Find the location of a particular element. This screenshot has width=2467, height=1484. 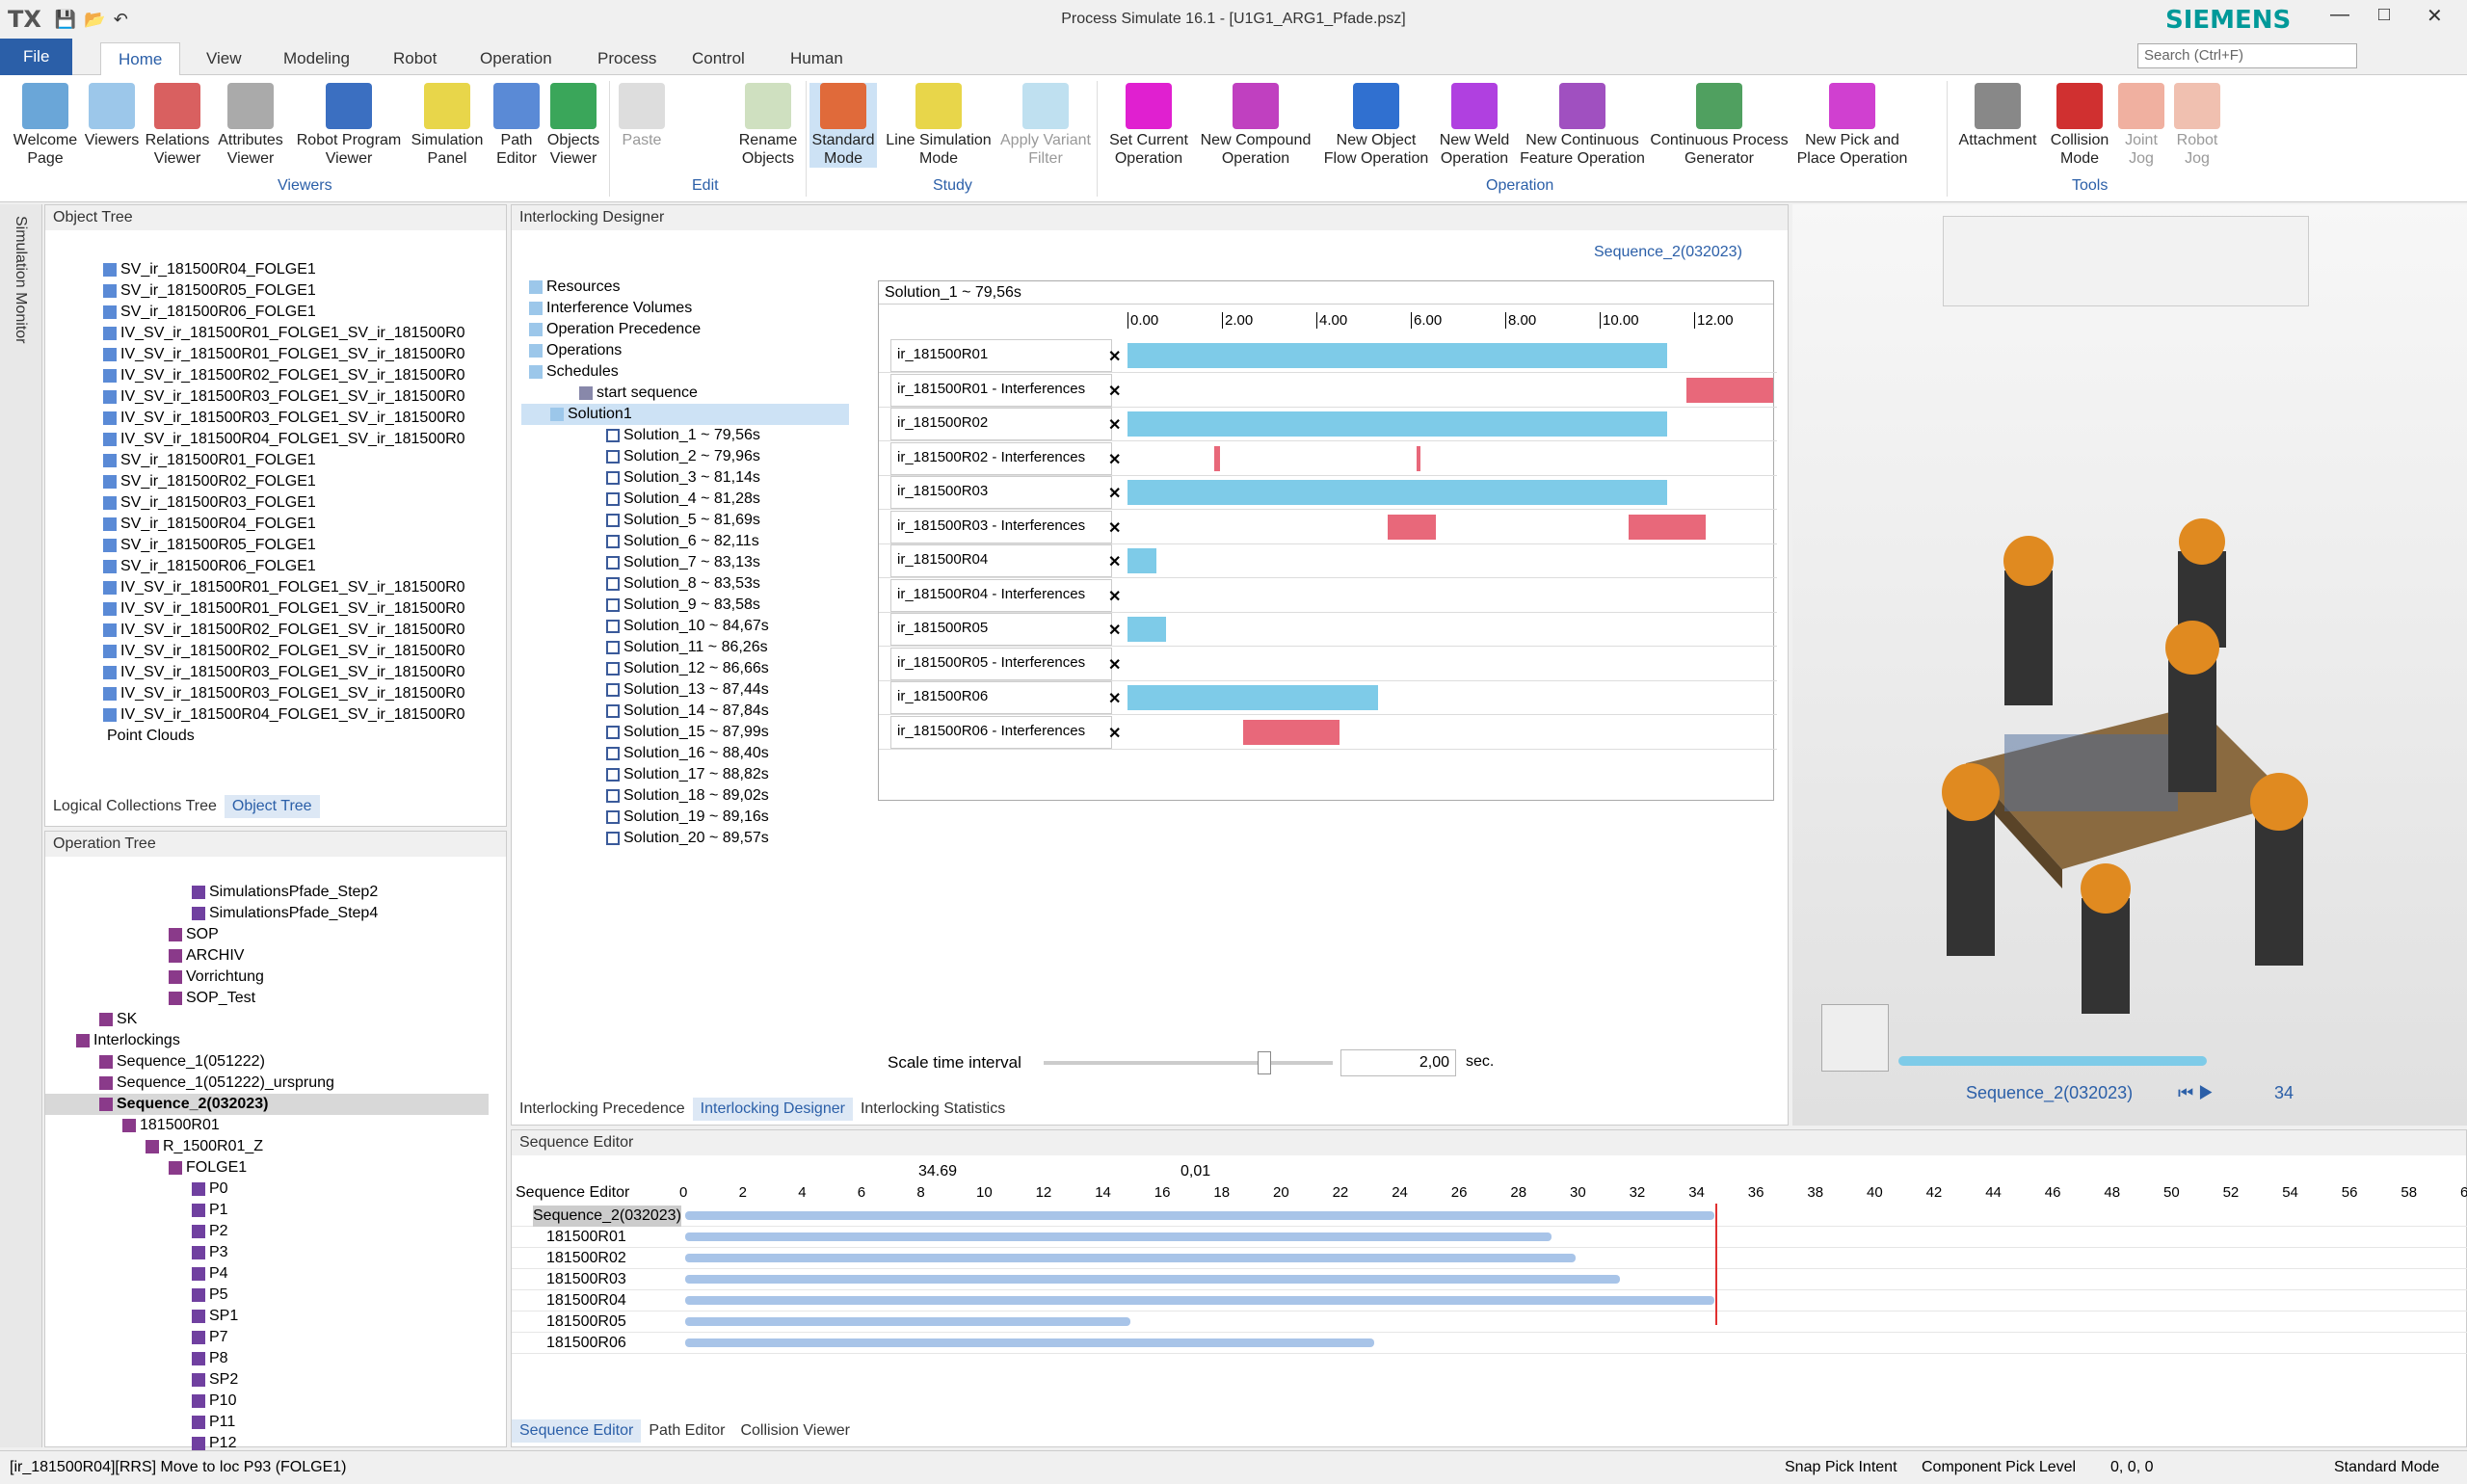

sequence-row: 181500R04 is located at coordinates (1489, 1301).